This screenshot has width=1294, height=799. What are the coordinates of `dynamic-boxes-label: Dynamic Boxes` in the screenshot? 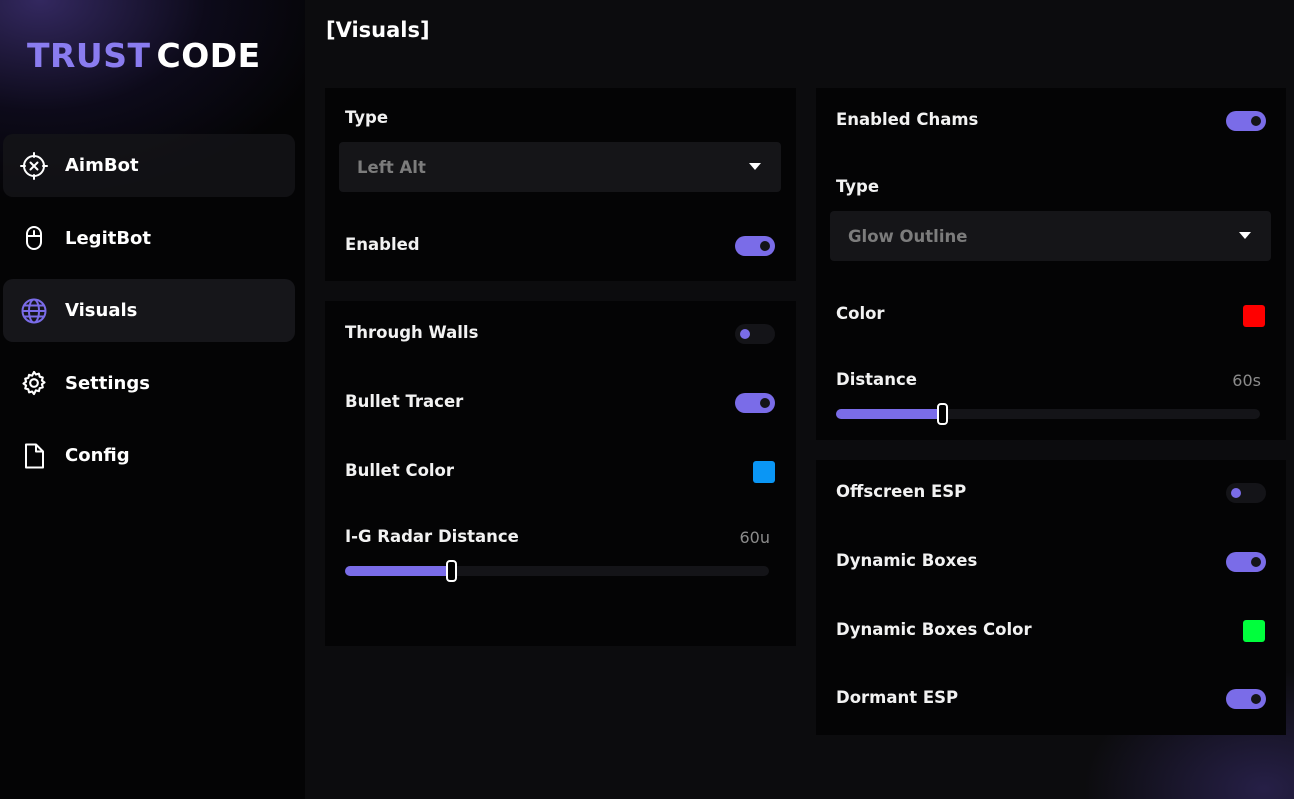 It's located at (907, 560).